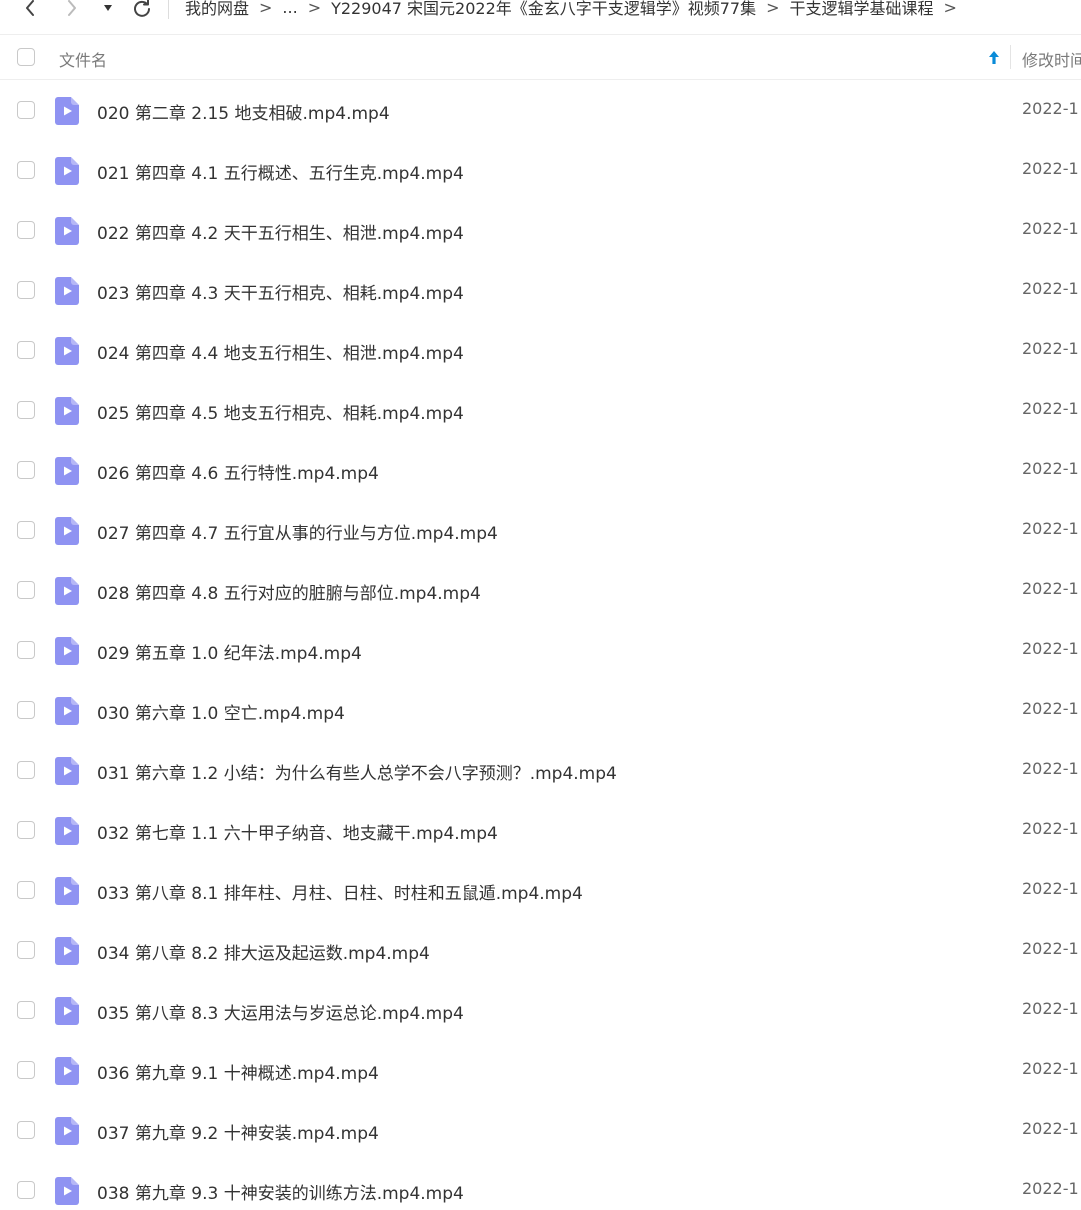 The width and height of the screenshot is (1081, 1210). What do you see at coordinates (540, 950) in the screenshot?
I see `file-row: 034 第八章 8.2 排大运及起运数.mp4.mp4 2022-1` at bounding box center [540, 950].